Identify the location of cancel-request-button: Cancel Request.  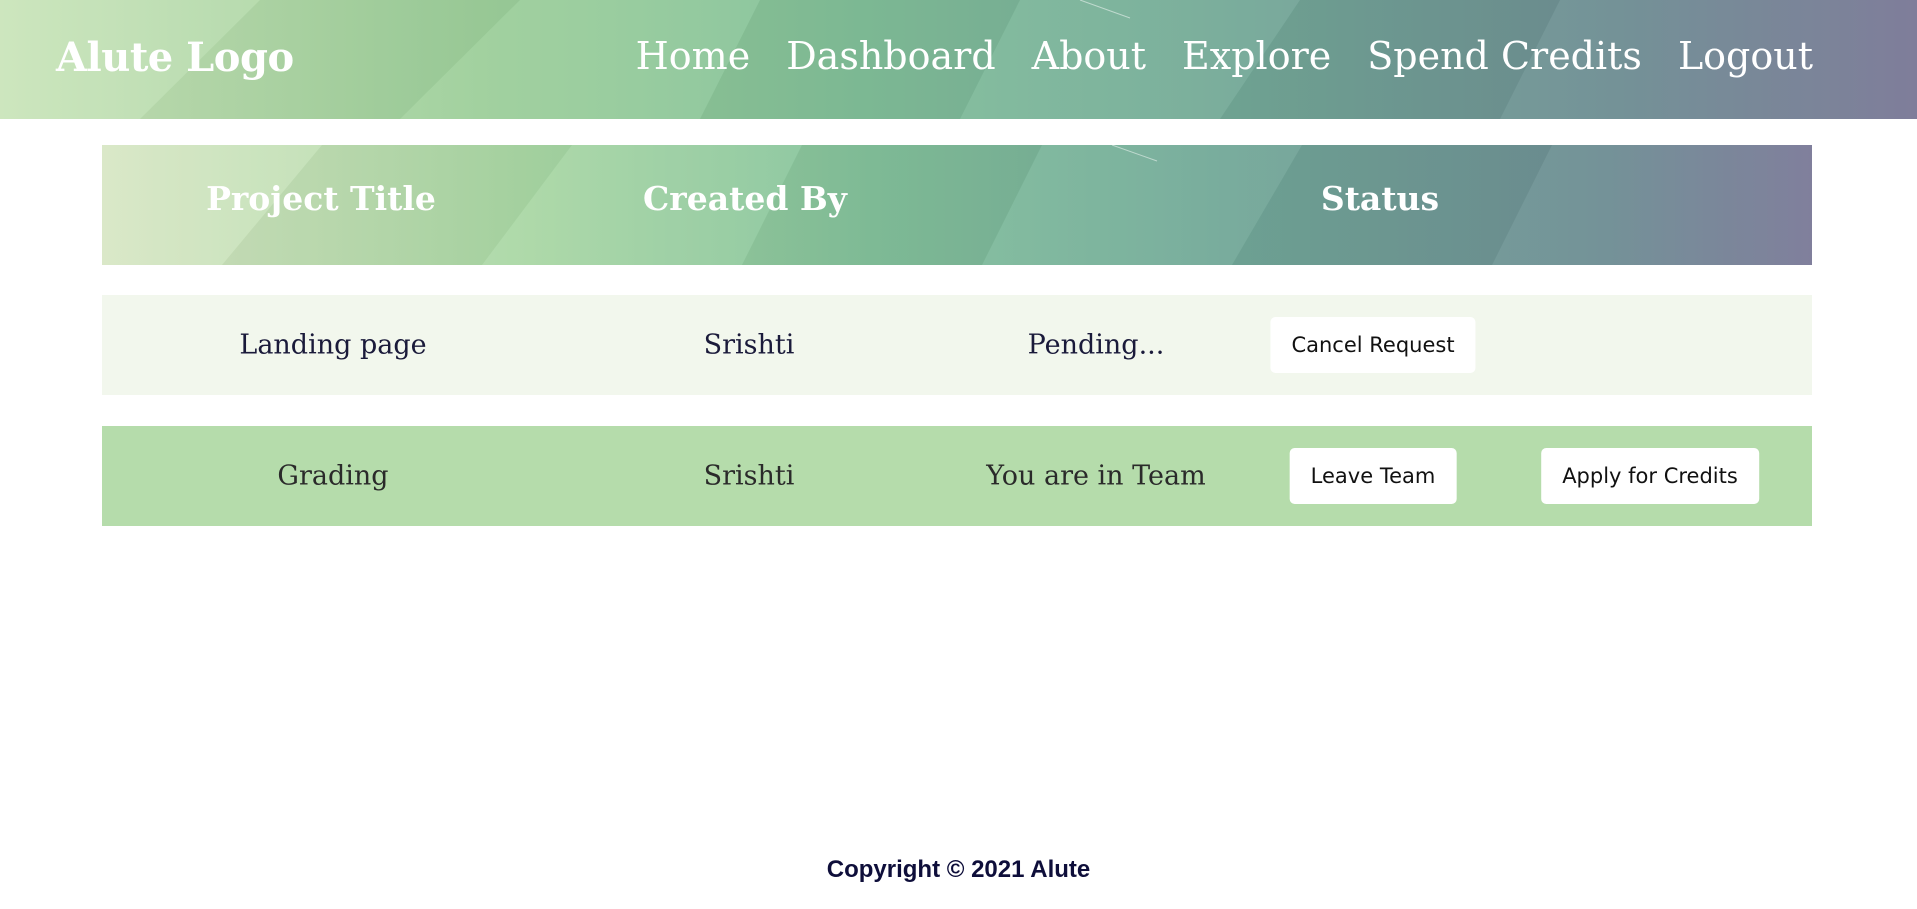
(1373, 345).